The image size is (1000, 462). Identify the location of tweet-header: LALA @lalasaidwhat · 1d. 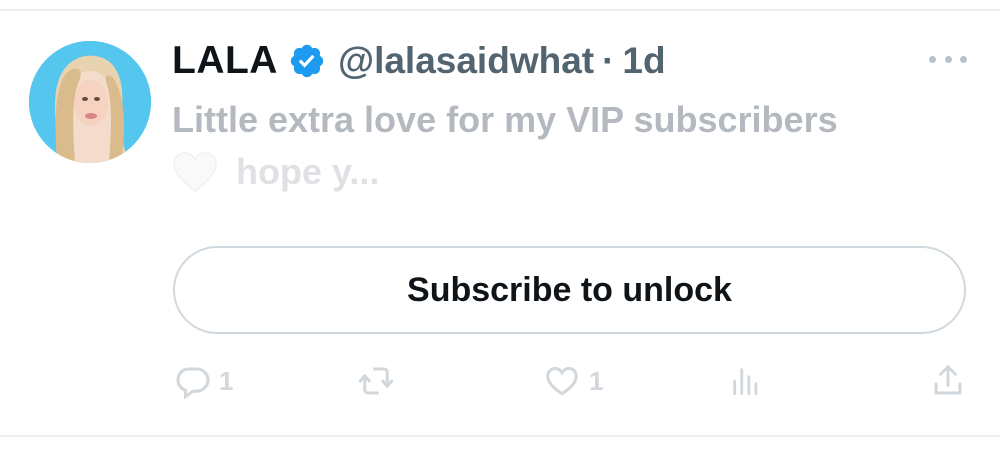
(419, 61).